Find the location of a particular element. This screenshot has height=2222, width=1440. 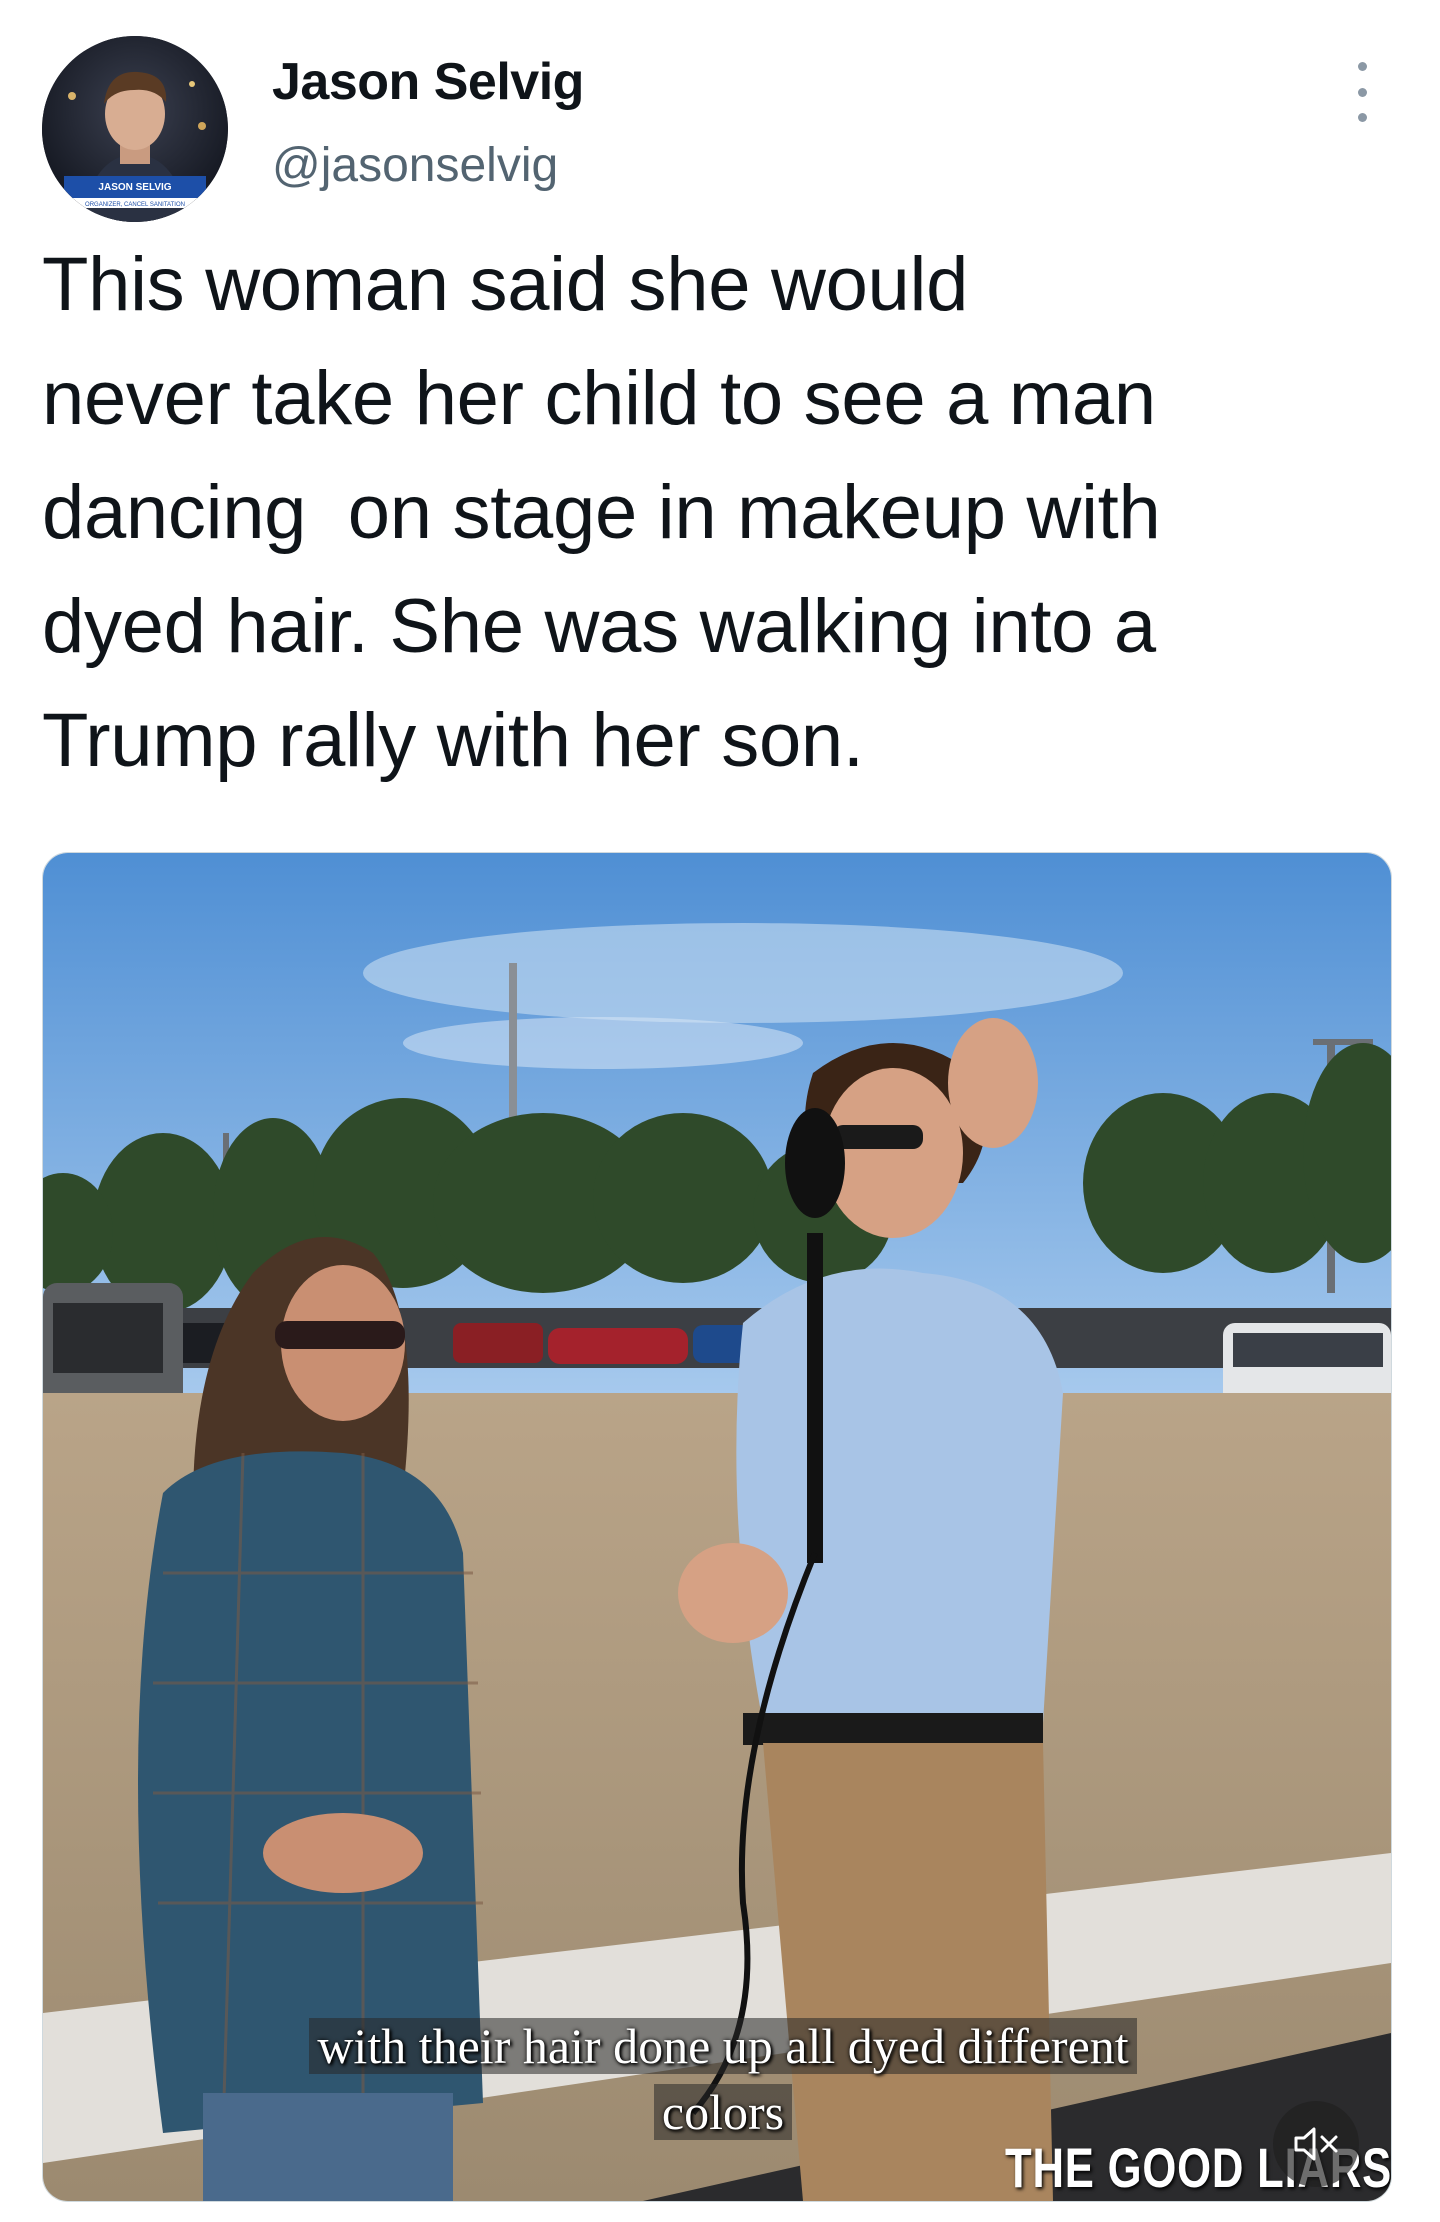

author-name: Jason Selvig is located at coordinates (428, 82).